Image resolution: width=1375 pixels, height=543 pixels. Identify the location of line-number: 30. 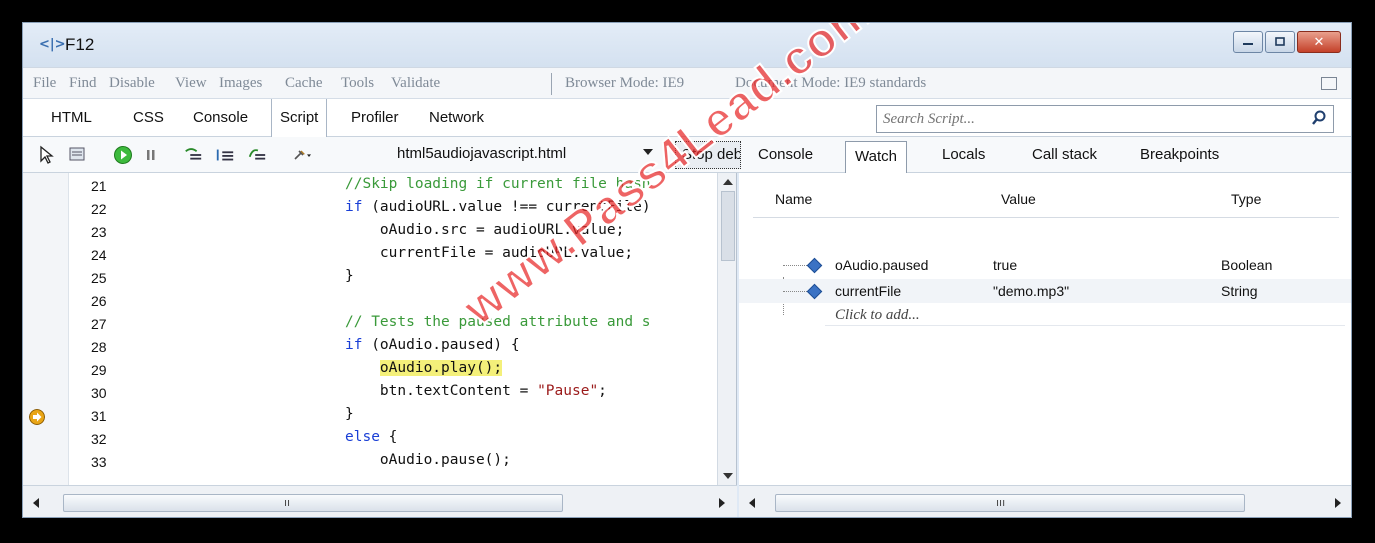
(99, 393).